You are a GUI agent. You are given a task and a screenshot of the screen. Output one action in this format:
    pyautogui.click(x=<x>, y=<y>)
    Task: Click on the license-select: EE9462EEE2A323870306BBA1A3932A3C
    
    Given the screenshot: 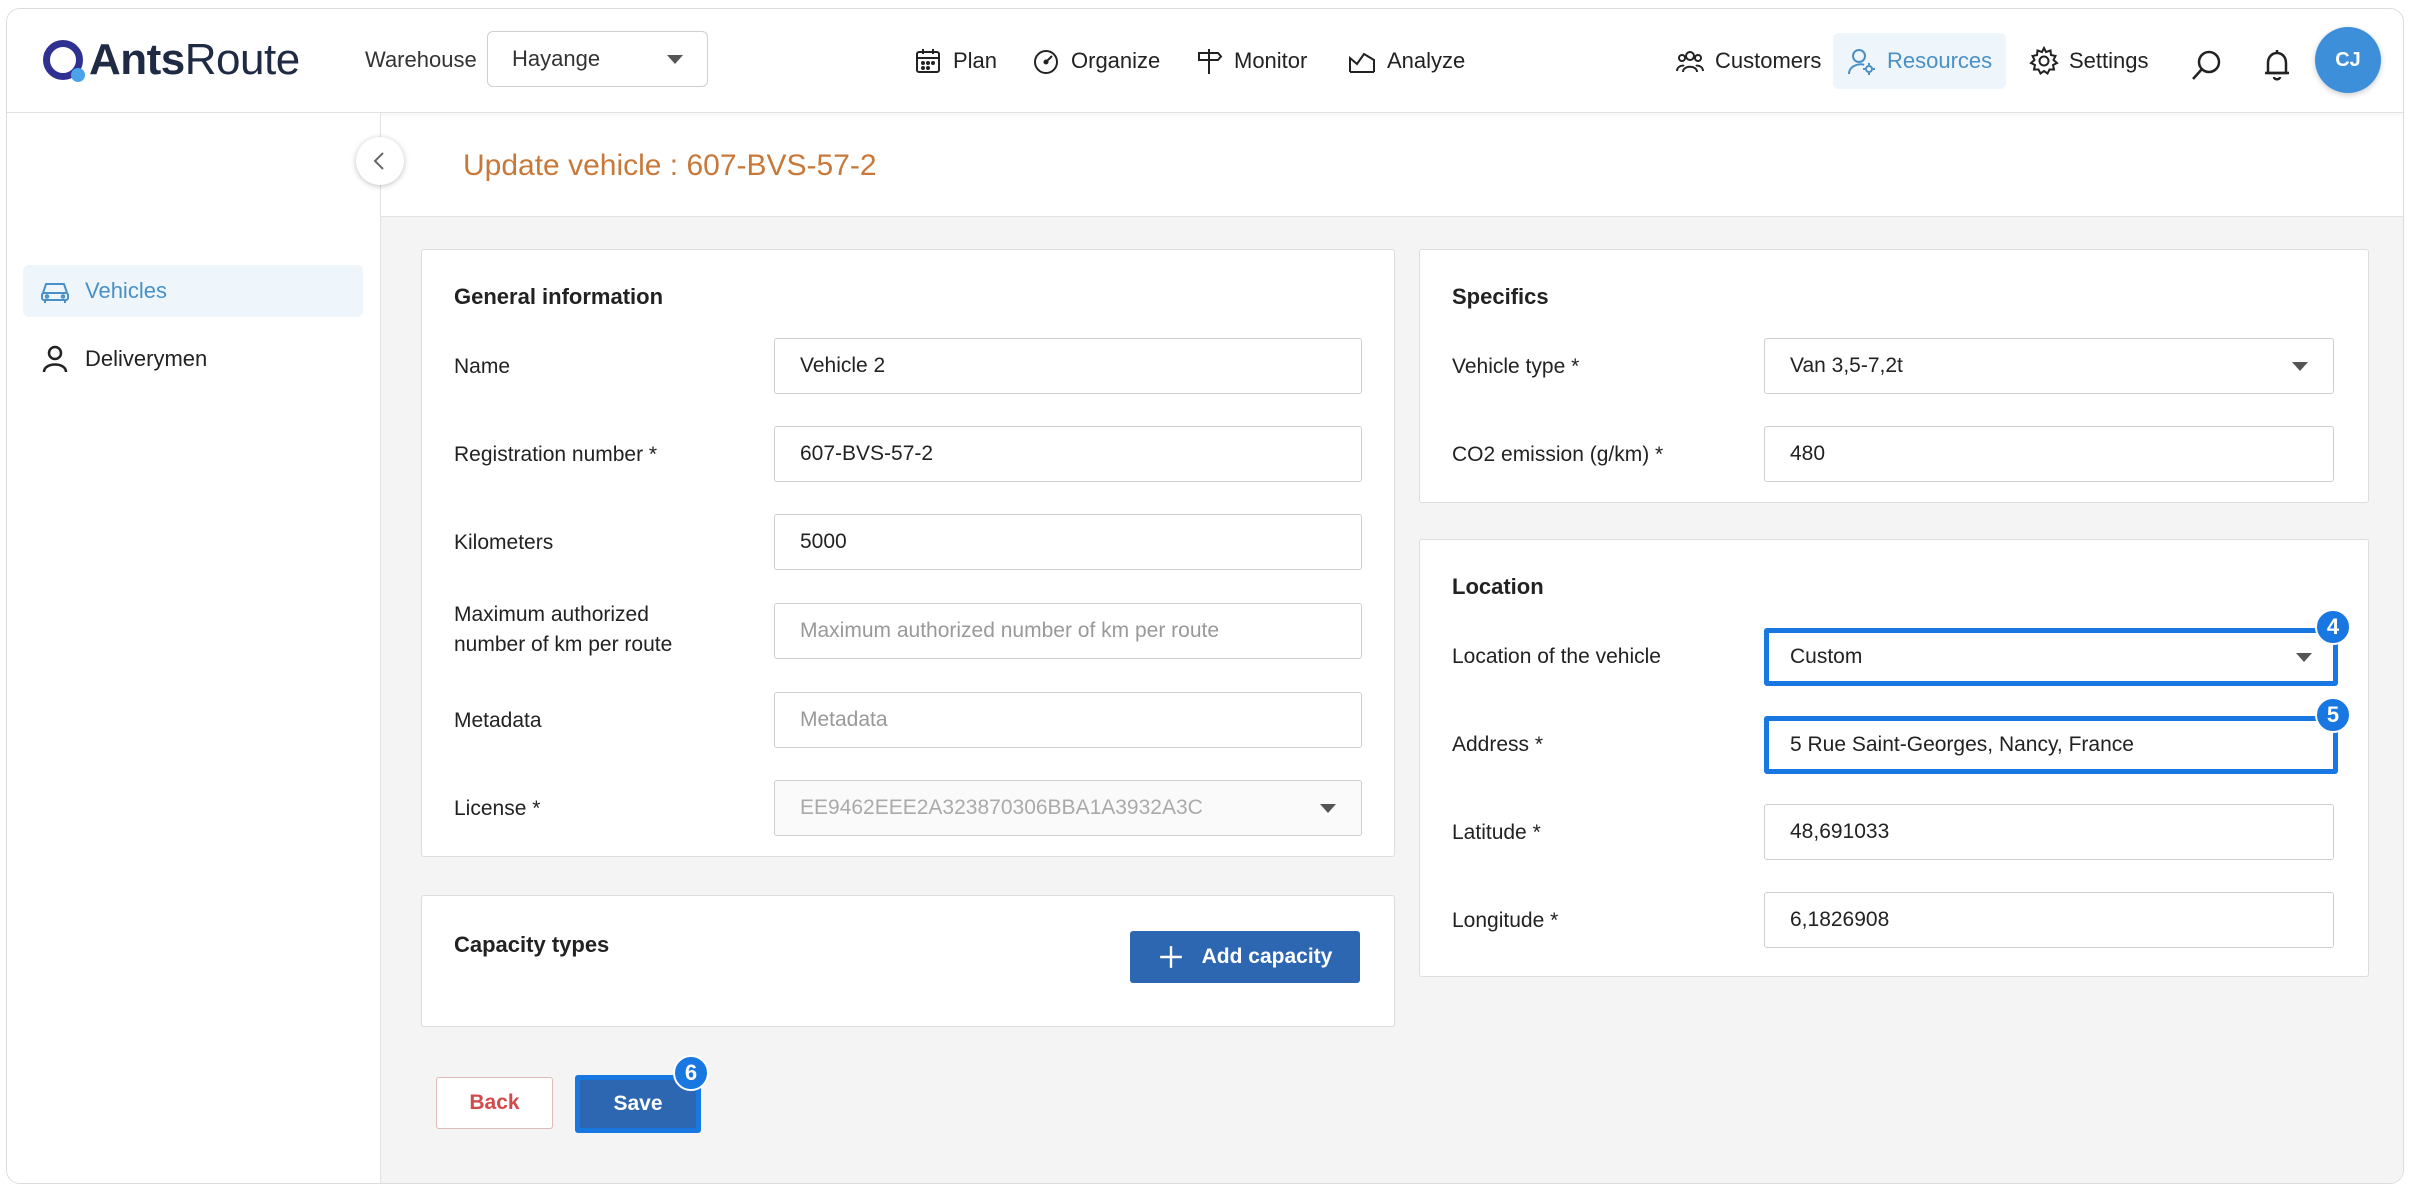 What is the action you would take?
    pyautogui.click(x=1068, y=808)
    